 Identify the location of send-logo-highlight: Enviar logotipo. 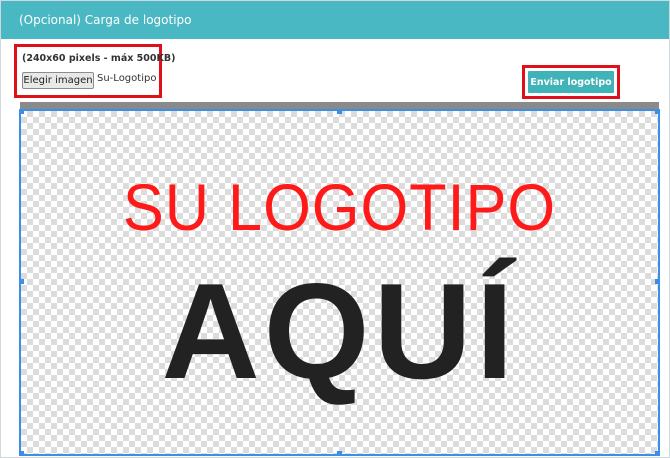
(571, 82).